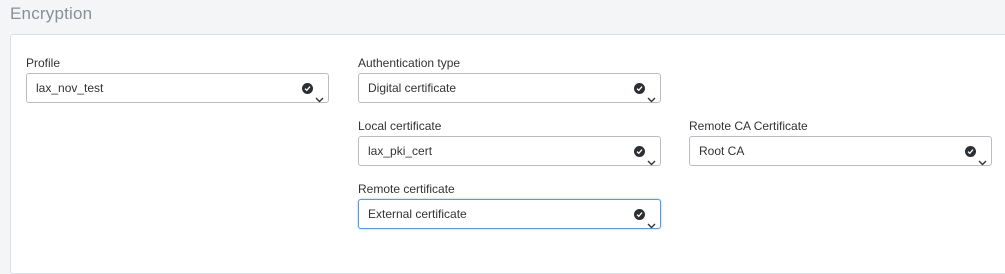 Image resolution: width=1005 pixels, height=274 pixels. I want to click on authentication-type-value: Digital certificate, so click(412, 88).